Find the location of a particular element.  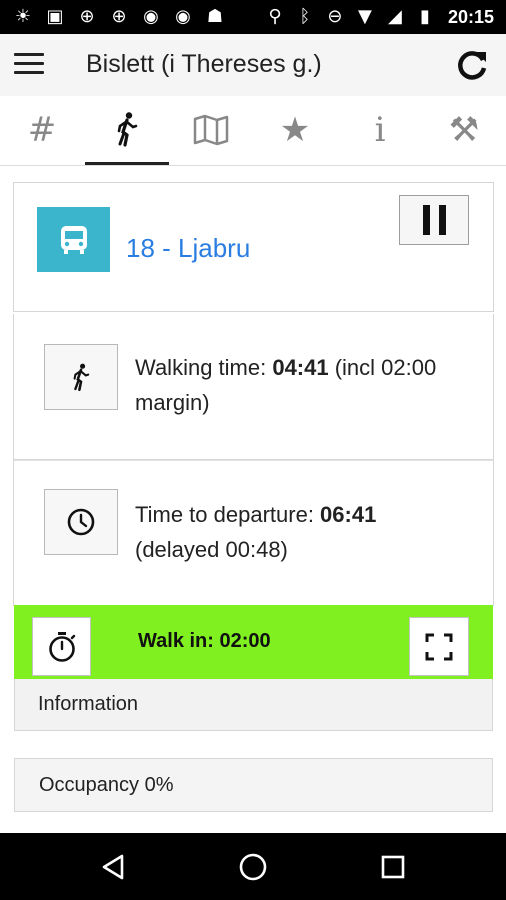

tab-bar: # ★ i ⚒ is located at coordinates (253, 131).